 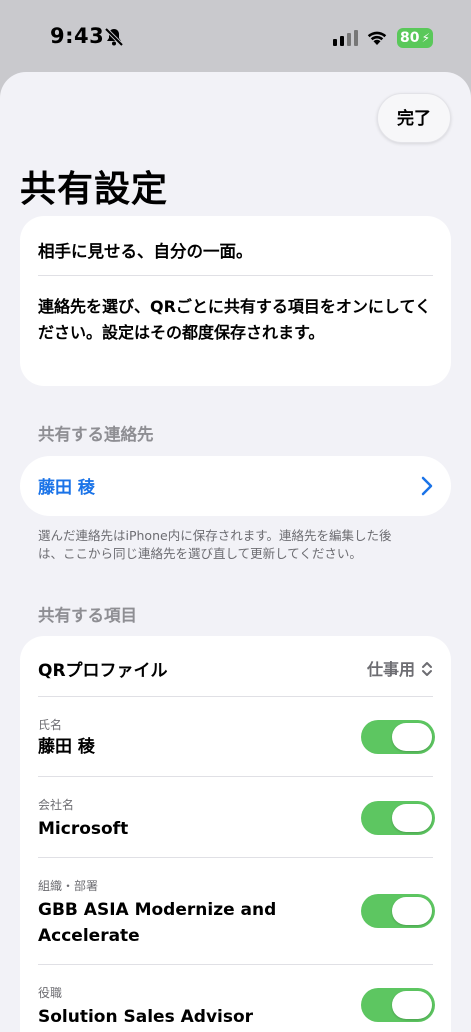 What do you see at coordinates (103, 671) in the screenshot?
I see `qr-profile-label: QRプロファイル` at bounding box center [103, 671].